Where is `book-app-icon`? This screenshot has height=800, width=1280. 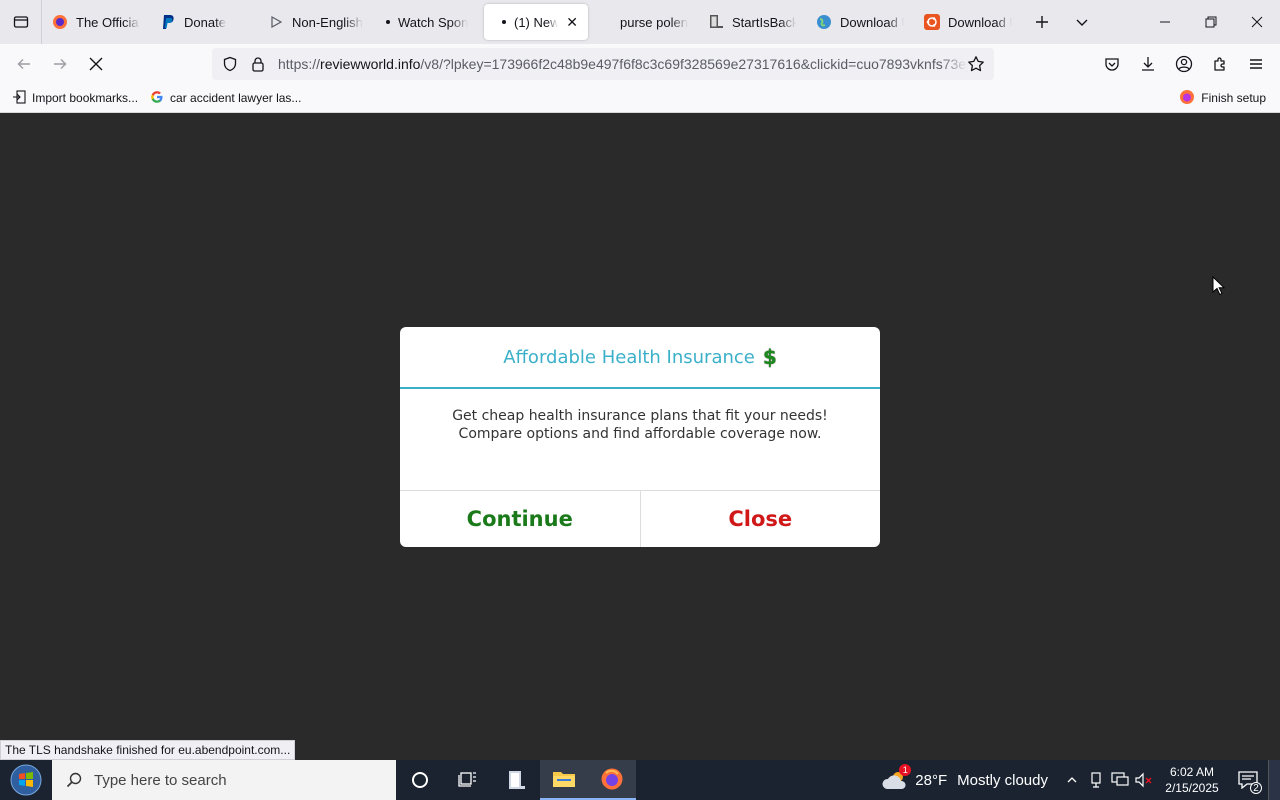
book-app-icon is located at coordinates (517, 780).